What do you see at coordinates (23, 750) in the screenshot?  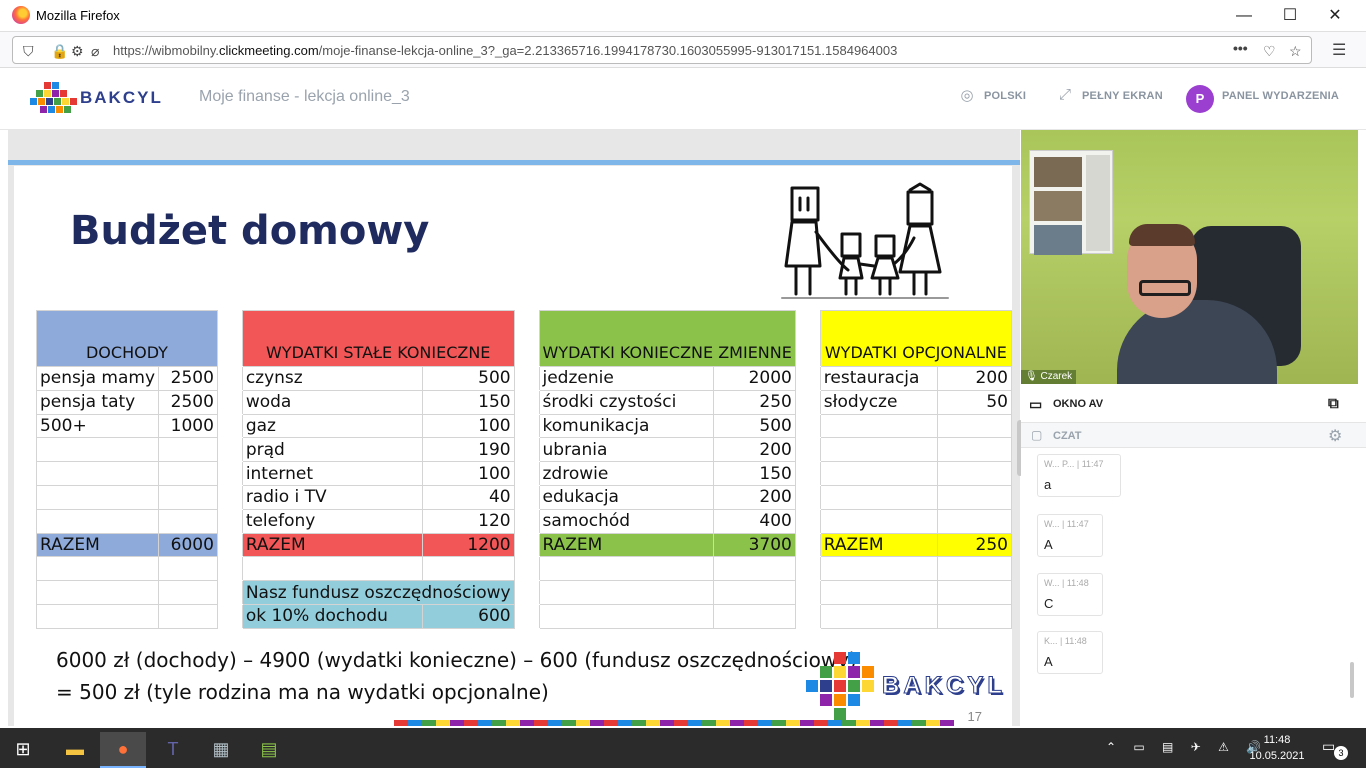 I see `start-button: ⊞` at bounding box center [23, 750].